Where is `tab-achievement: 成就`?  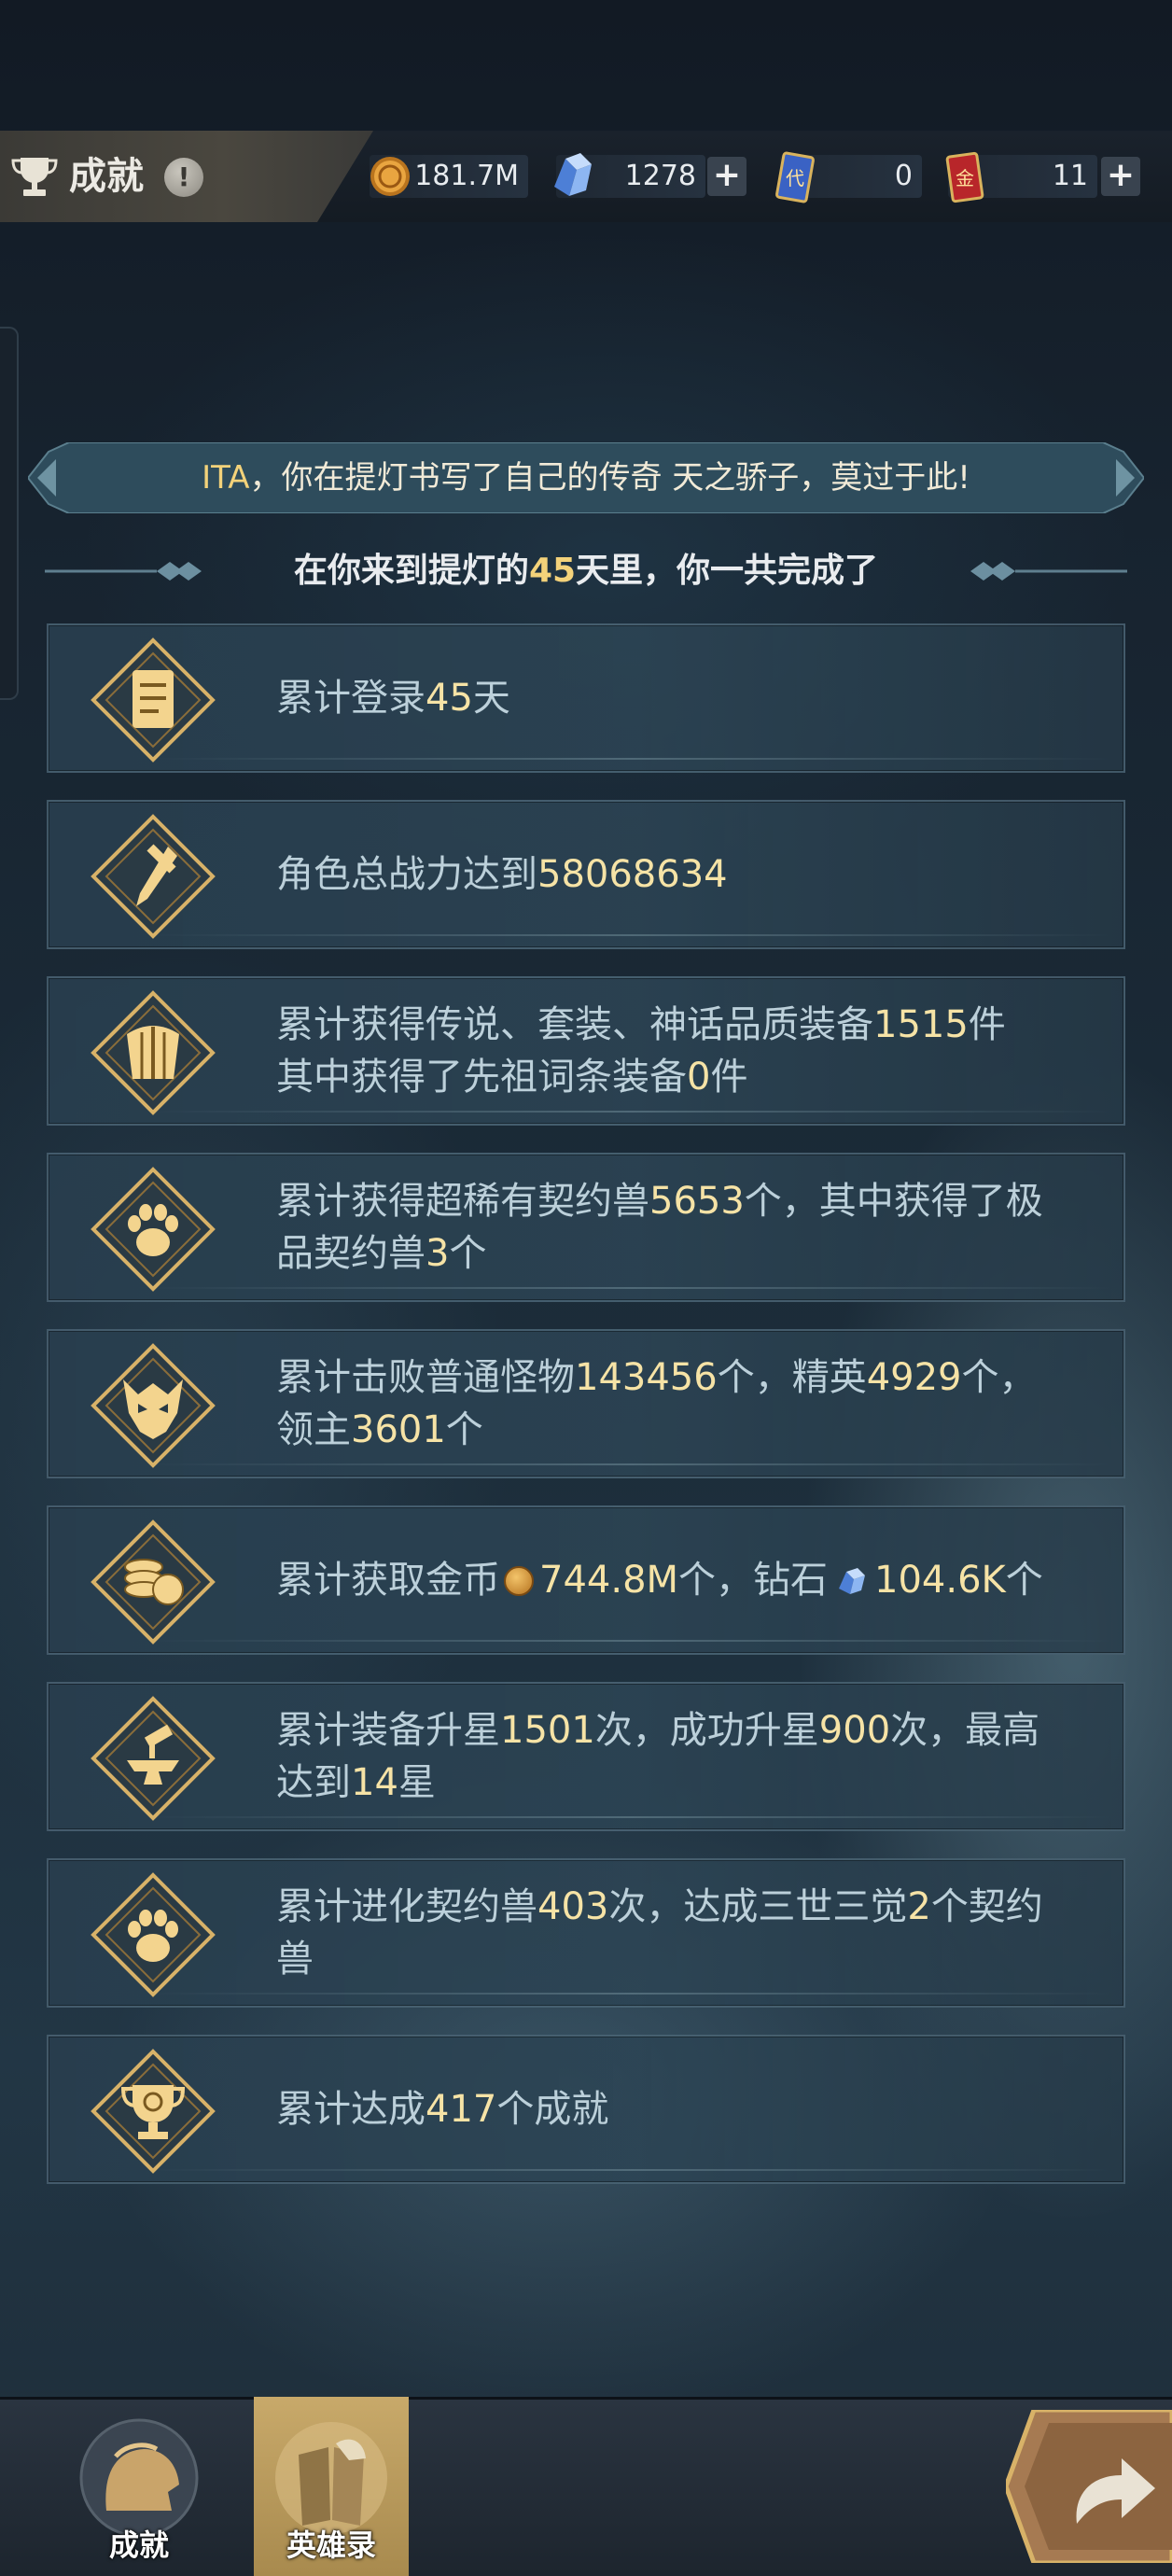
tab-achievement: 成就 is located at coordinates (139, 2486).